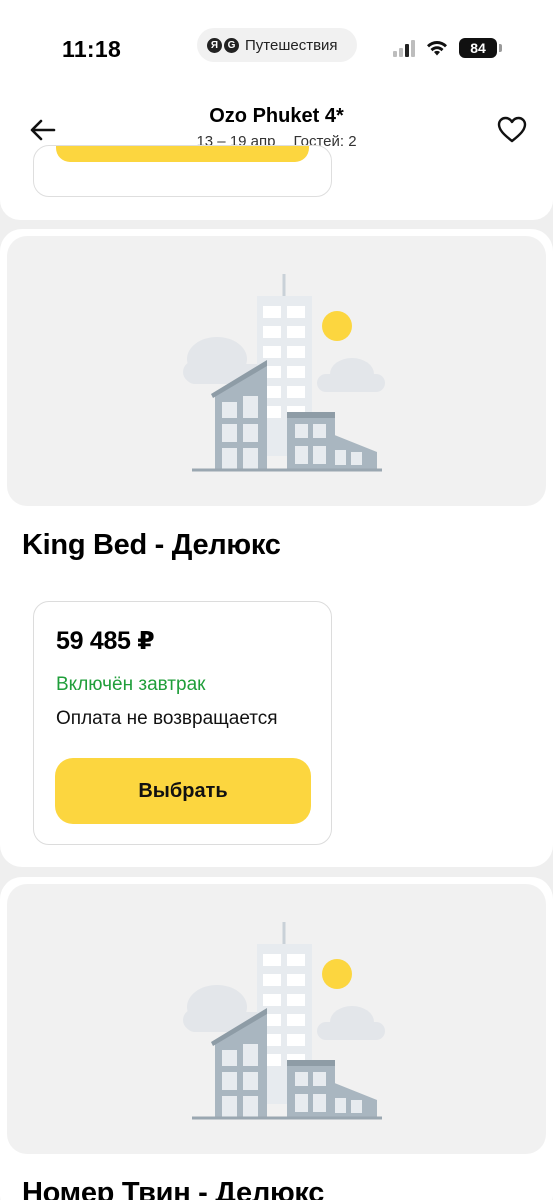  I want to click on battery-level: 84, so click(478, 48).